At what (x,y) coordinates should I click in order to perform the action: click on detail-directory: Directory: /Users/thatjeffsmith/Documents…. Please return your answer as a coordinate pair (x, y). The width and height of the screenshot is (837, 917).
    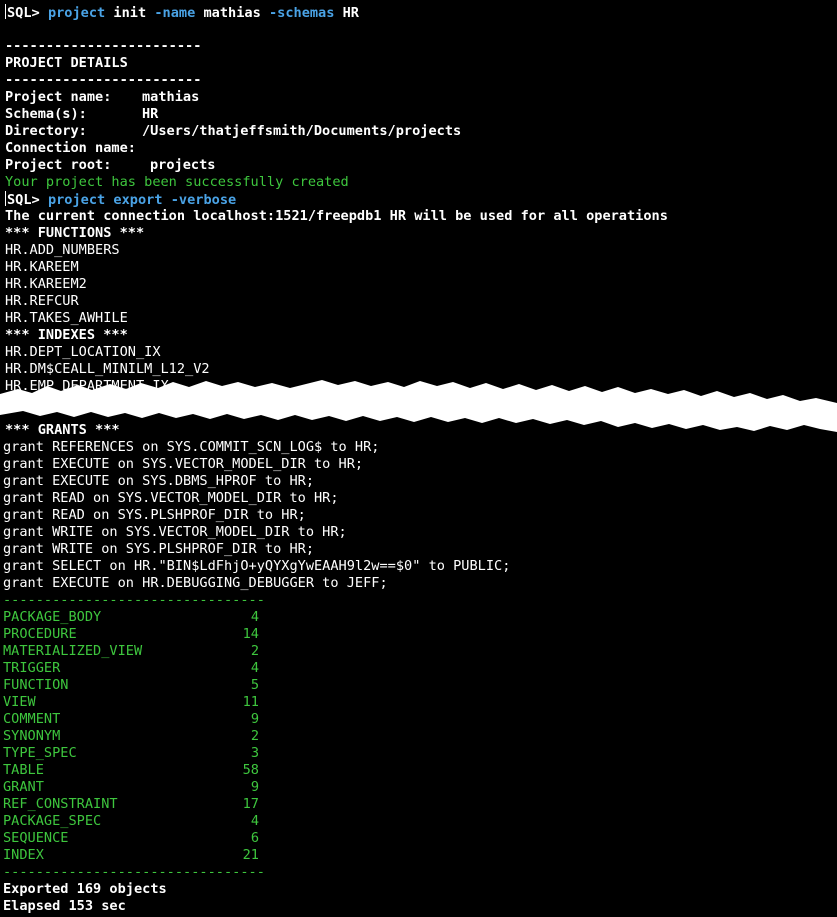
    Looking at the image, I should click on (233, 131).